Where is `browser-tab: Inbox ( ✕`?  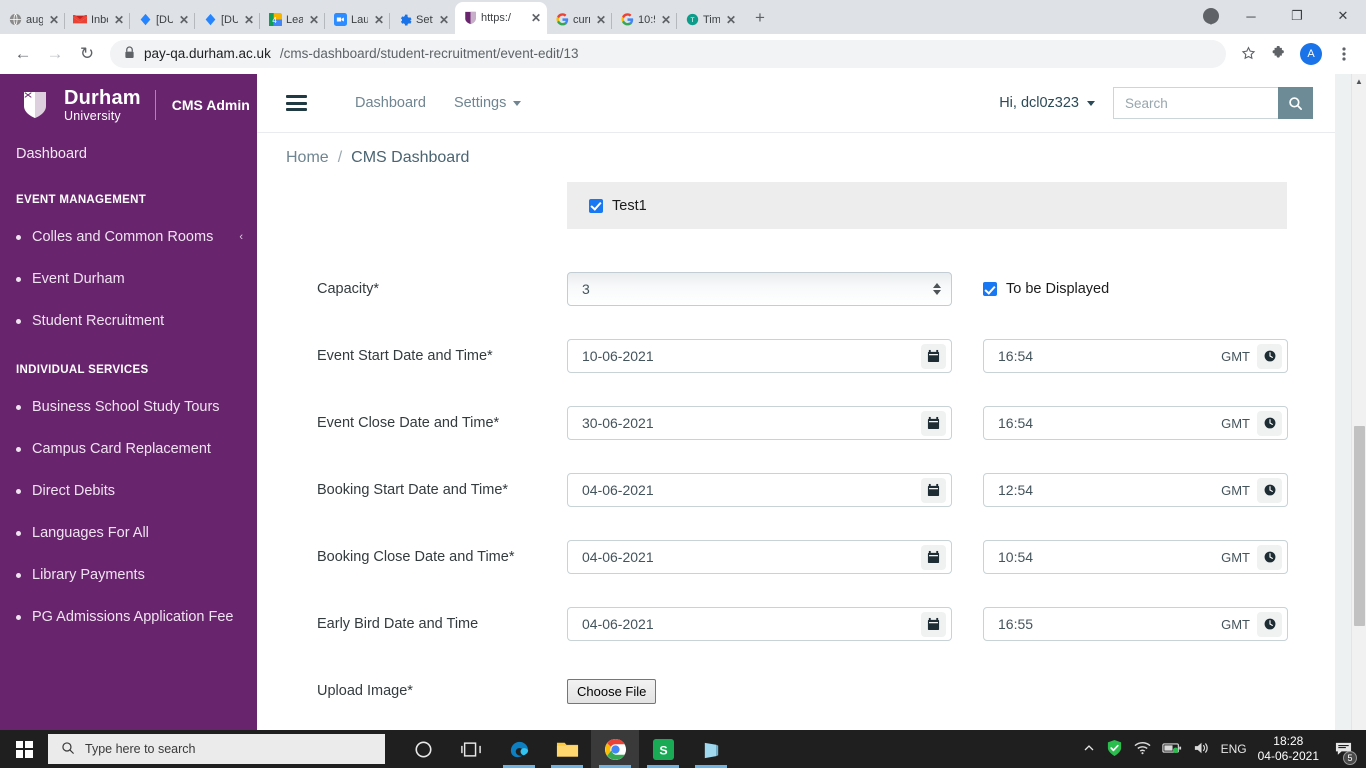 browser-tab: Inbox ( ✕ is located at coordinates (97, 19).